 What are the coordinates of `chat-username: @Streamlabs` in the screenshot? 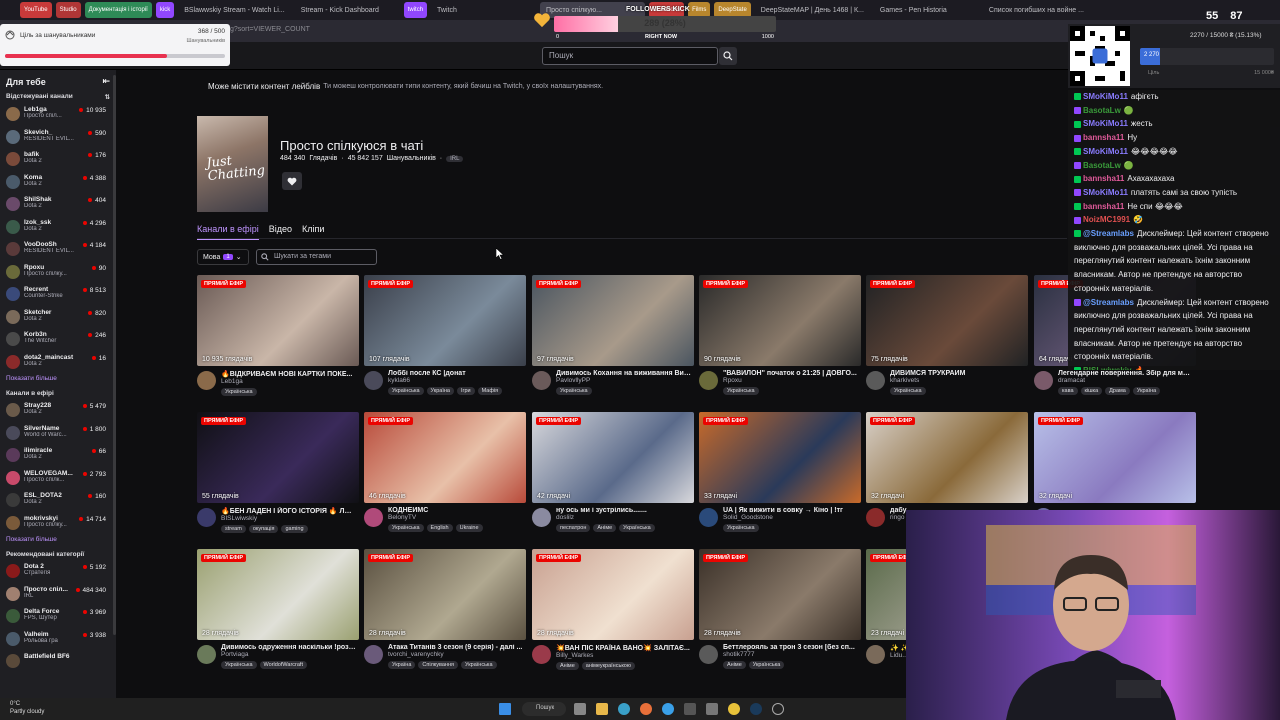 It's located at (1108, 233).